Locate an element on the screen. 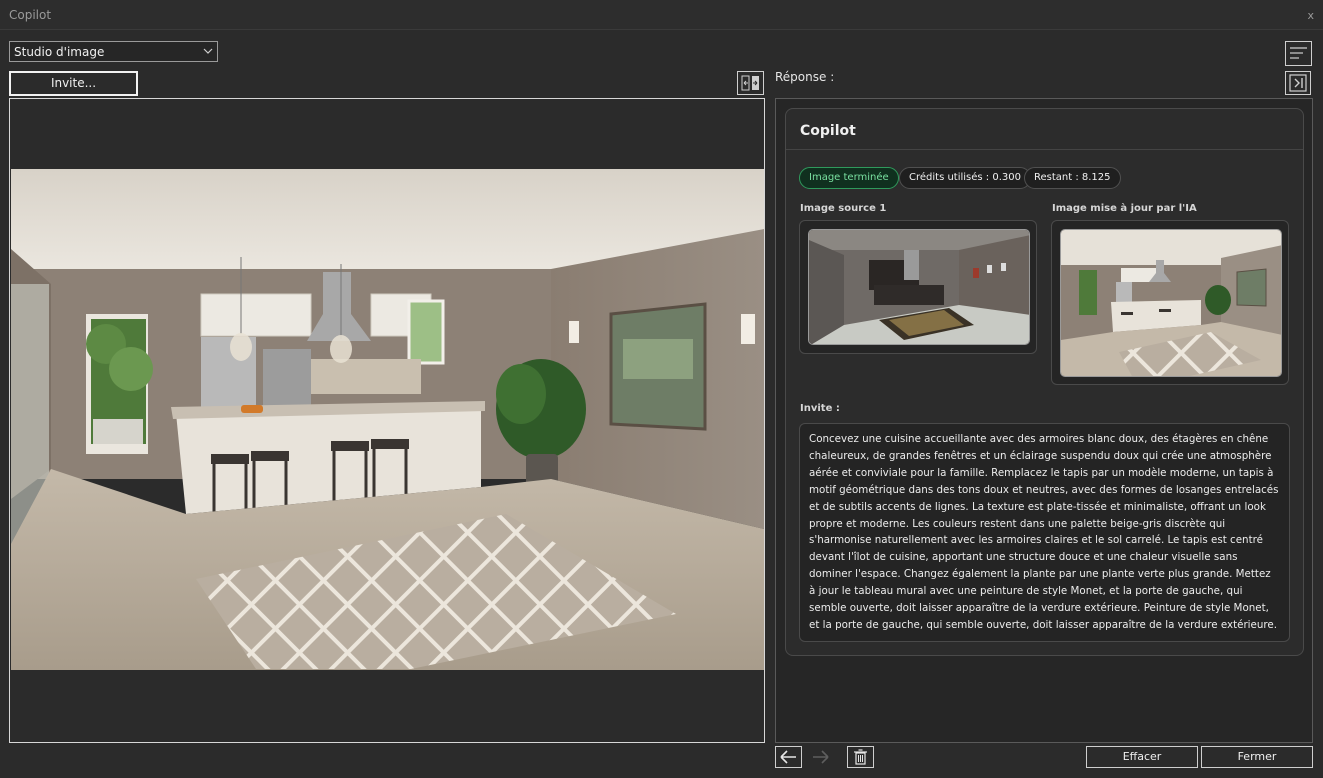 The height and width of the screenshot is (778, 1323). back-button is located at coordinates (788, 757).